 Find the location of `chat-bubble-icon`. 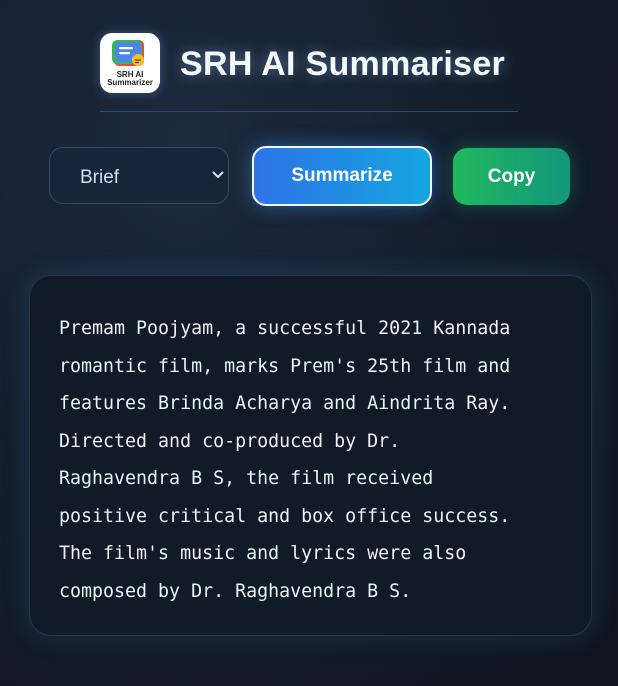

chat-bubble-icon is located at coordinates (128, 53).